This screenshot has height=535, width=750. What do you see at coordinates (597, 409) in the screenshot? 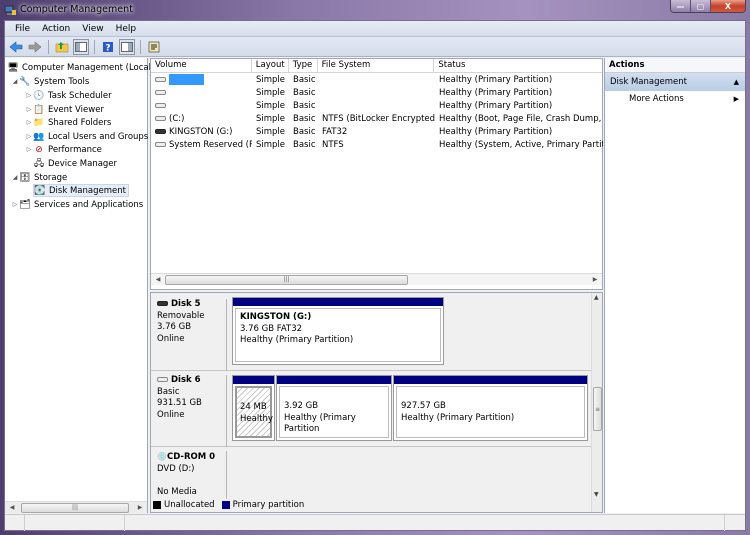
I see `scroll-thumb: ≡` at bounding box center [597, 409].